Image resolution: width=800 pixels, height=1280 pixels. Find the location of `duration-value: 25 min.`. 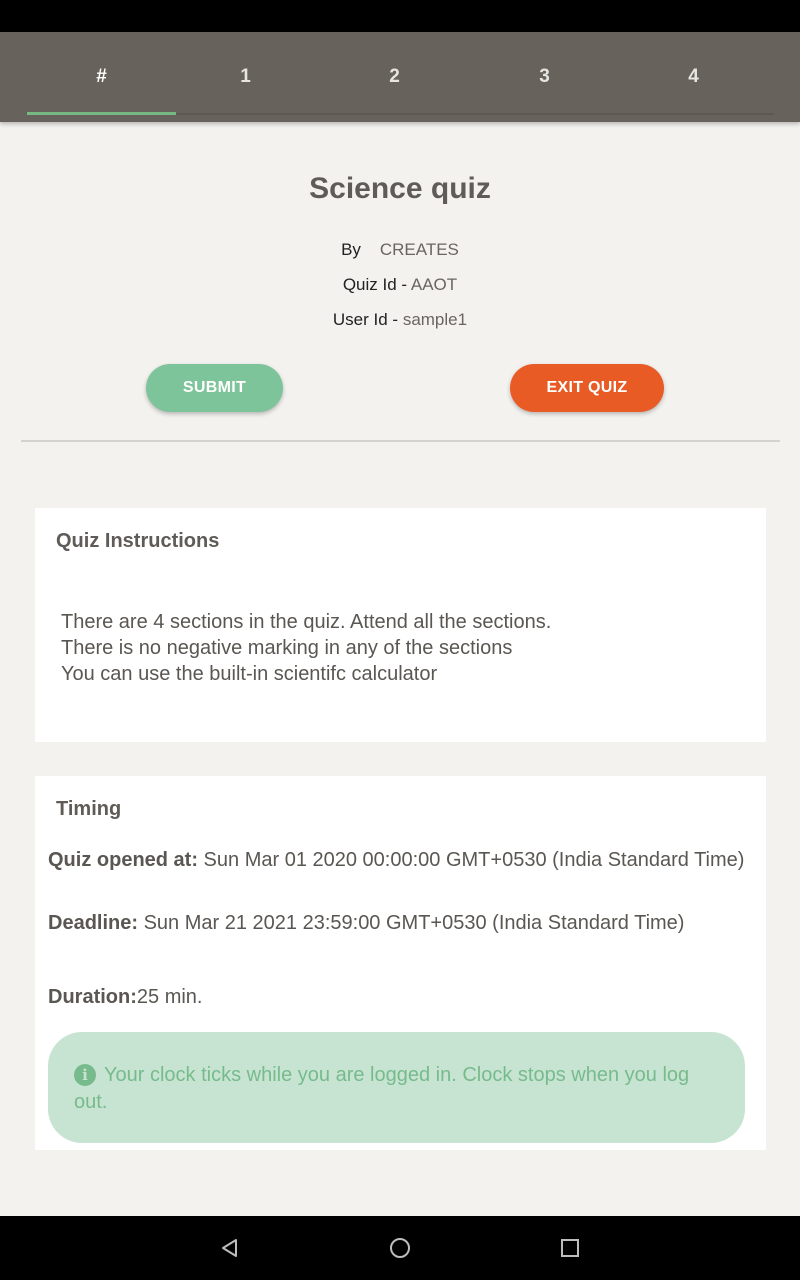

duration-value: 25 min. is located at coordinates (169, 997).